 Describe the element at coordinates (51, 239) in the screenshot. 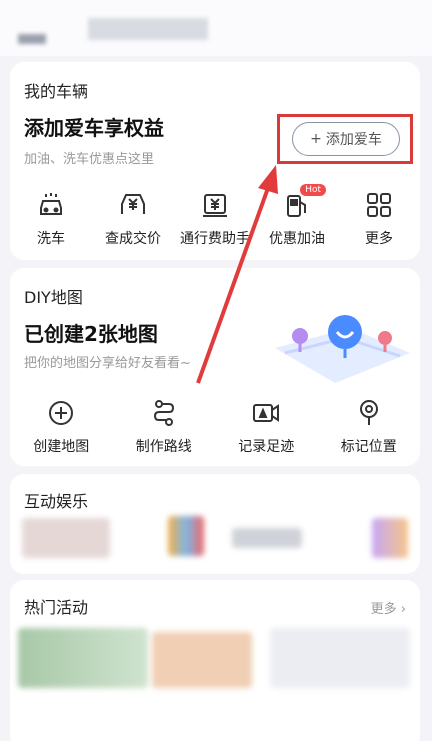

I see `service-label: 洗车` at that location.